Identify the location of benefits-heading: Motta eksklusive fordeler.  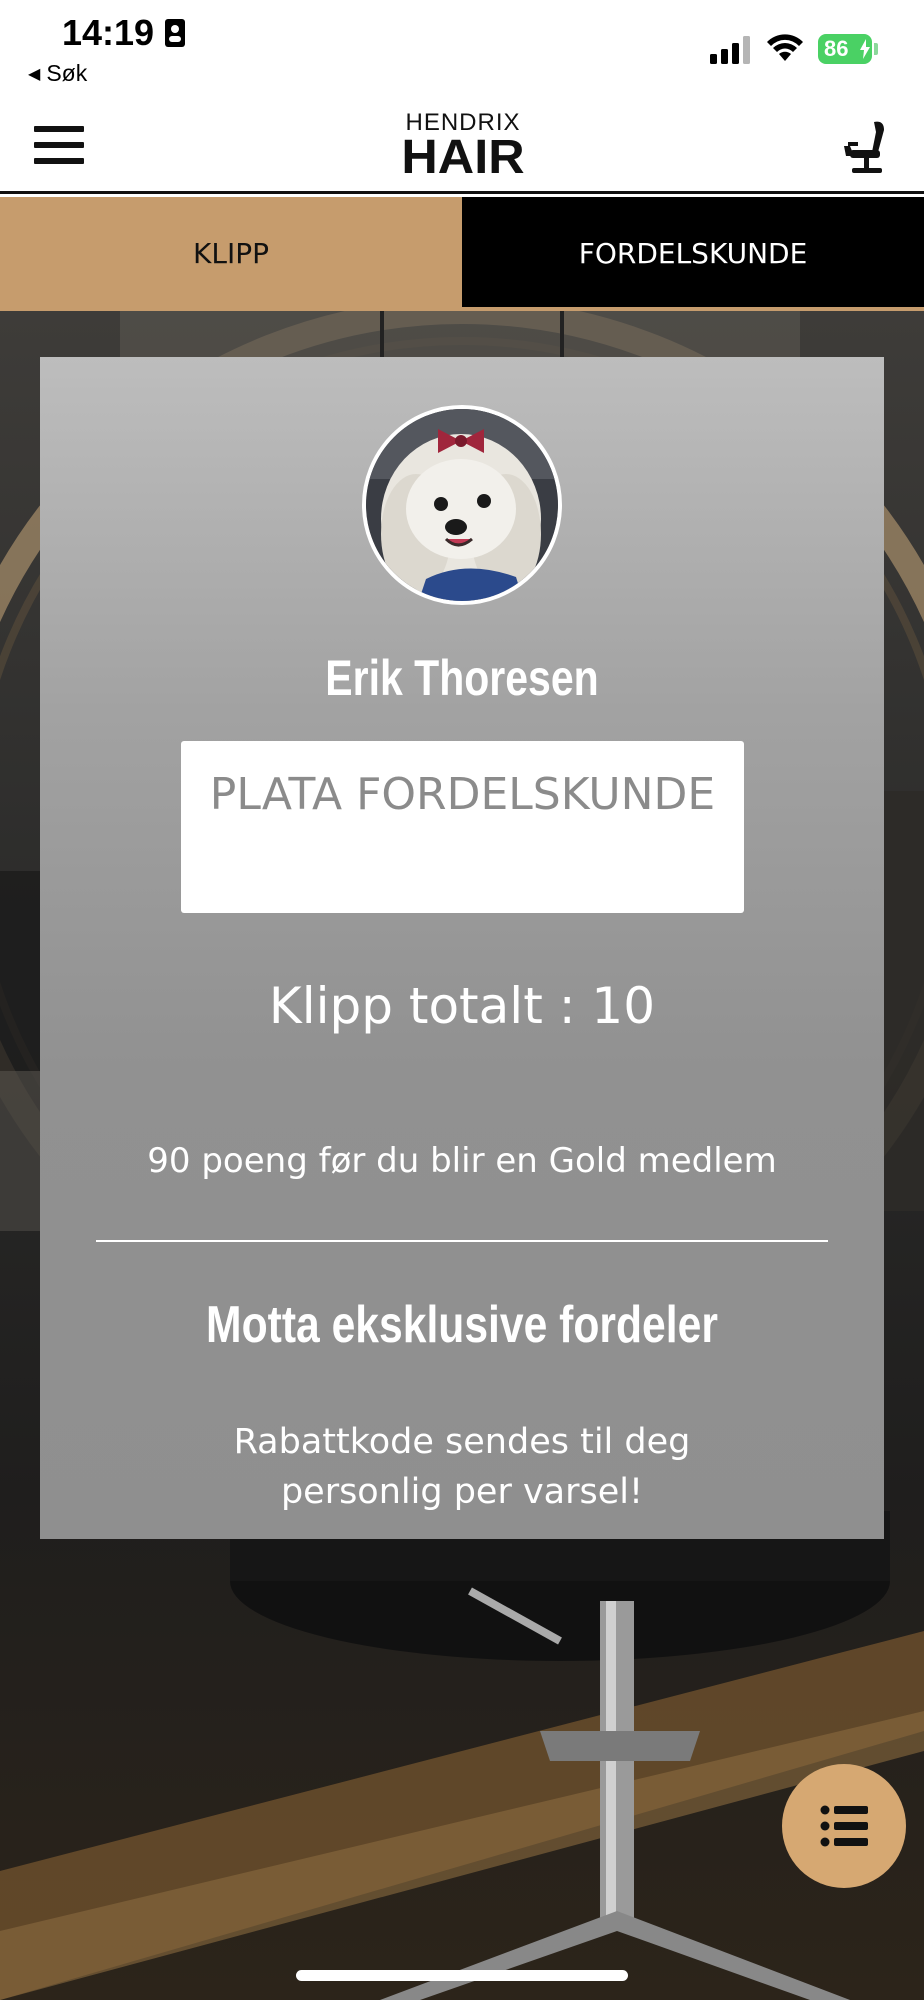
(462, 1325).